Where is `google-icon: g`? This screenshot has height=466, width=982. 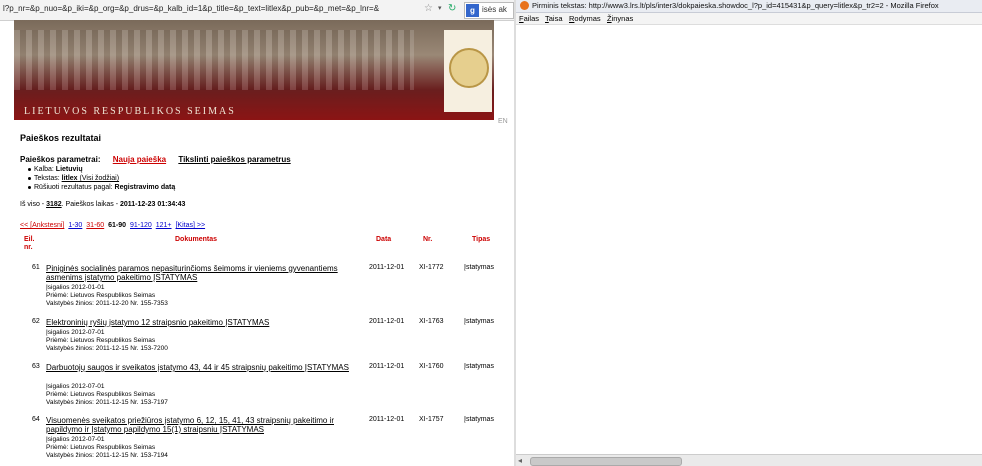 google-icon: g is located at coordinates (472, 10).